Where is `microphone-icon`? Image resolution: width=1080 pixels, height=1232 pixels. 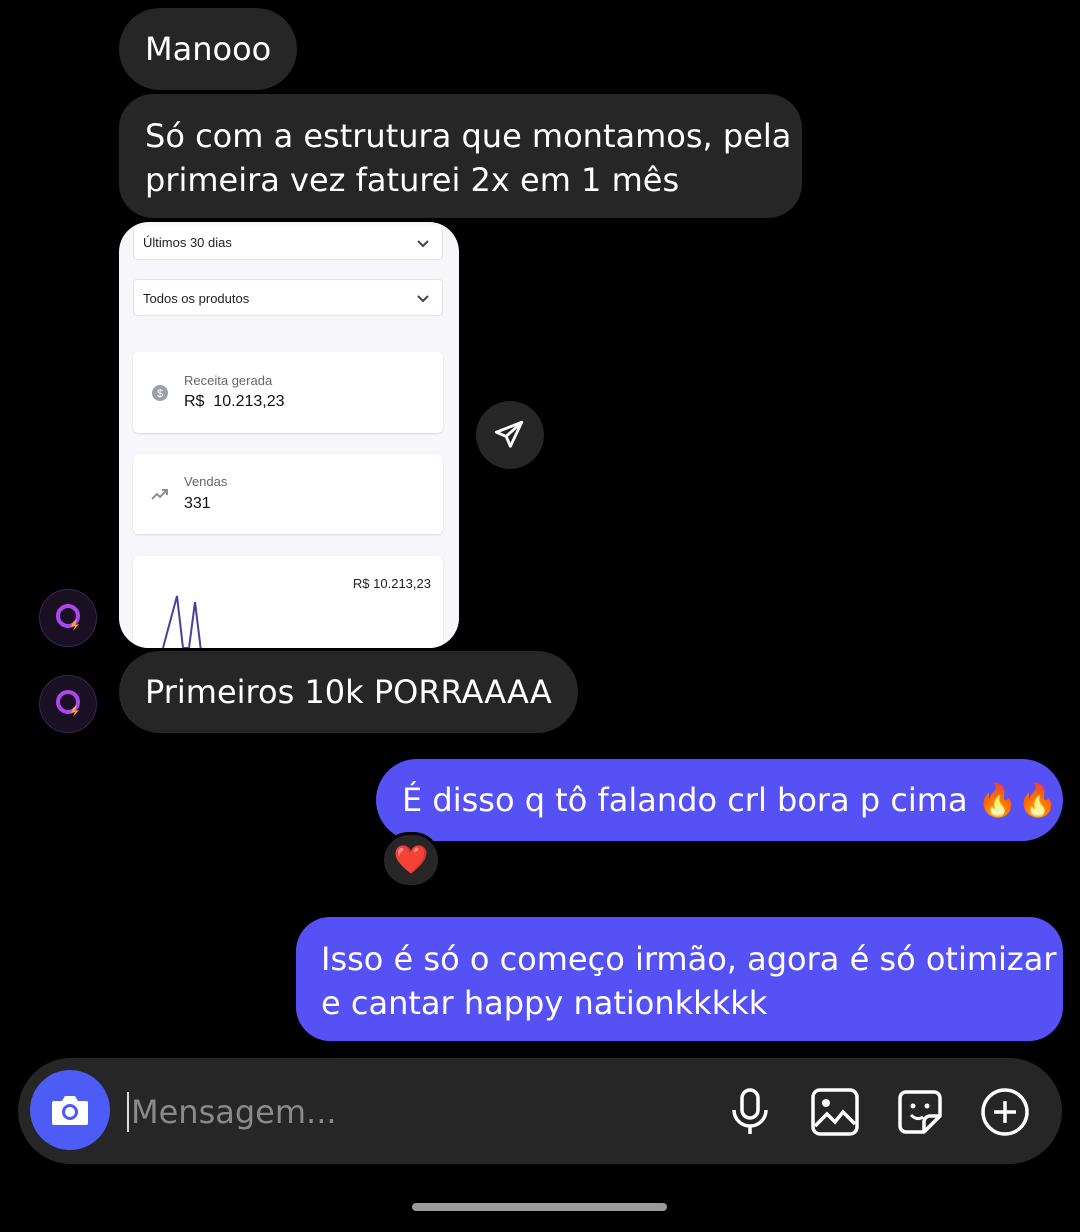 microphone-icon is located at coordinates (750, 1111).